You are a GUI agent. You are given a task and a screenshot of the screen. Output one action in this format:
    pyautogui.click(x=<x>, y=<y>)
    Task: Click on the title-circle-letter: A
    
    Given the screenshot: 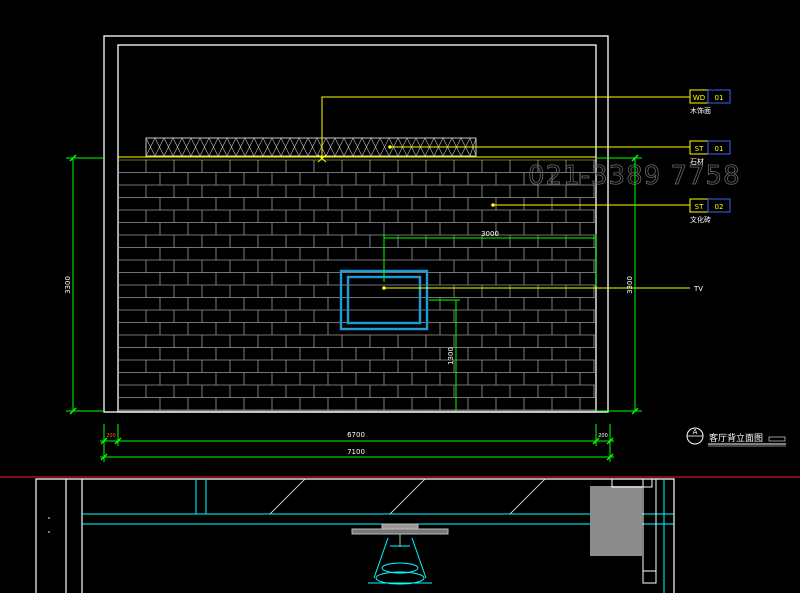 What is the action you would take?
    pyautogui.click(x=695, y=432)
    